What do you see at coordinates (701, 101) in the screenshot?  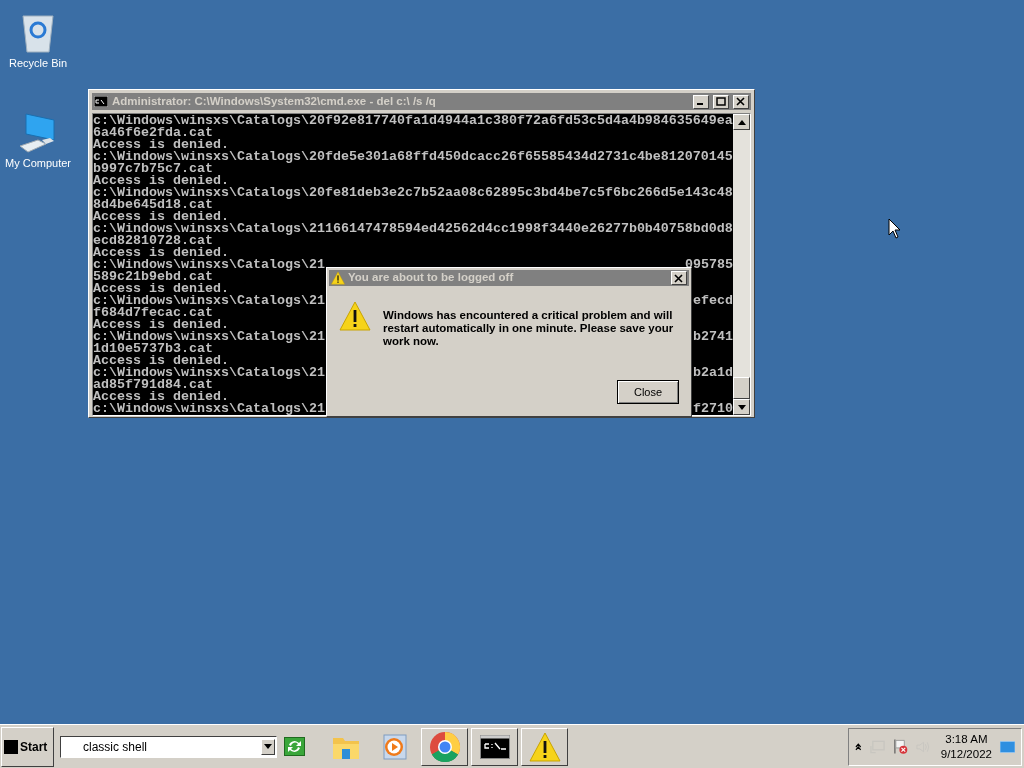 I see `minimize-button` at bounding box center [701, 101].